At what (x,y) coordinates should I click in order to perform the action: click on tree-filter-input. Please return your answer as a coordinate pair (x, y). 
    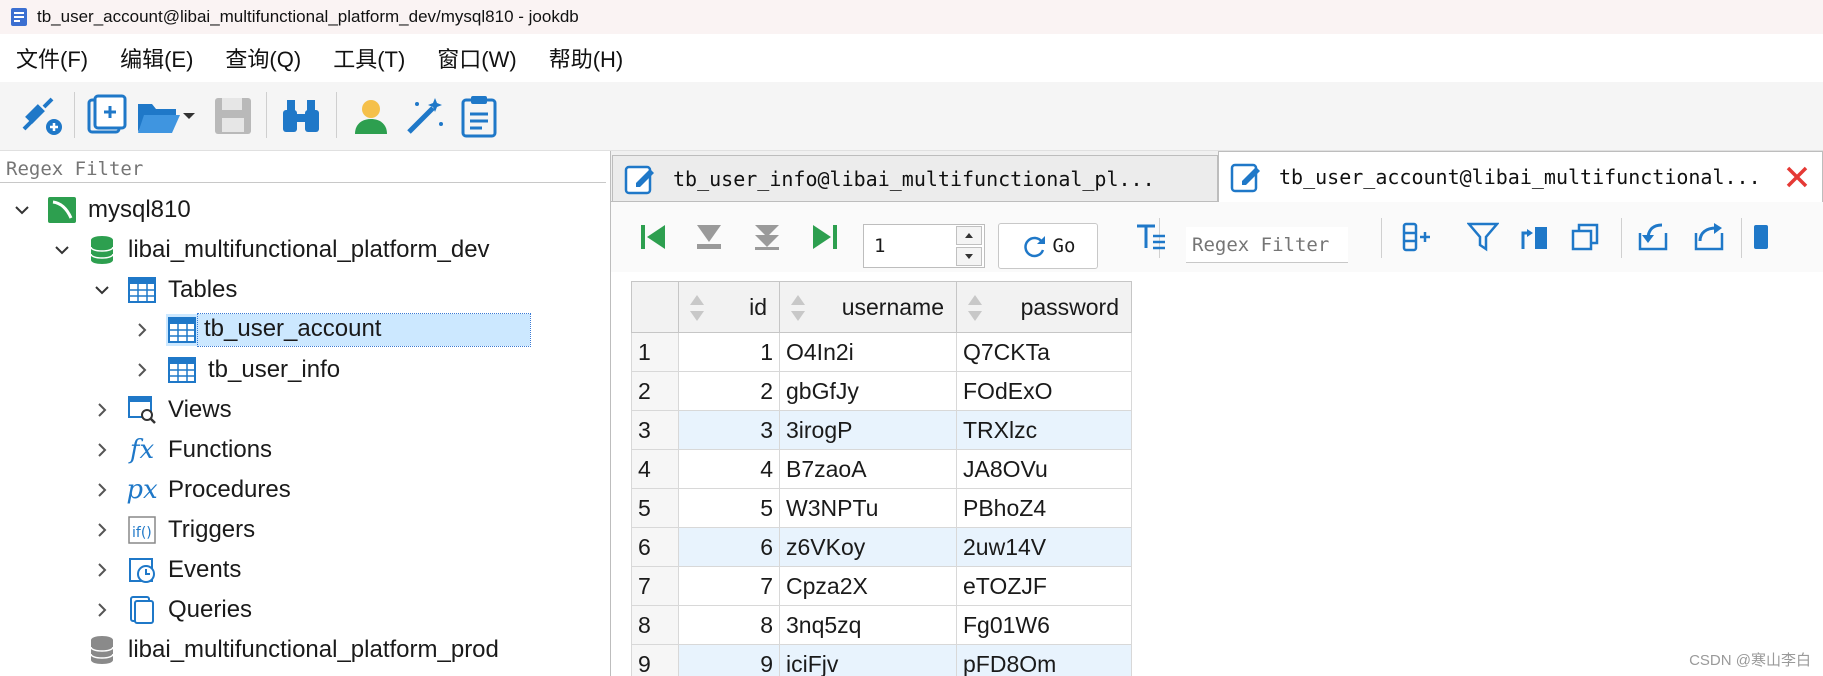
    Looking at the image, I should click on (303, 169).